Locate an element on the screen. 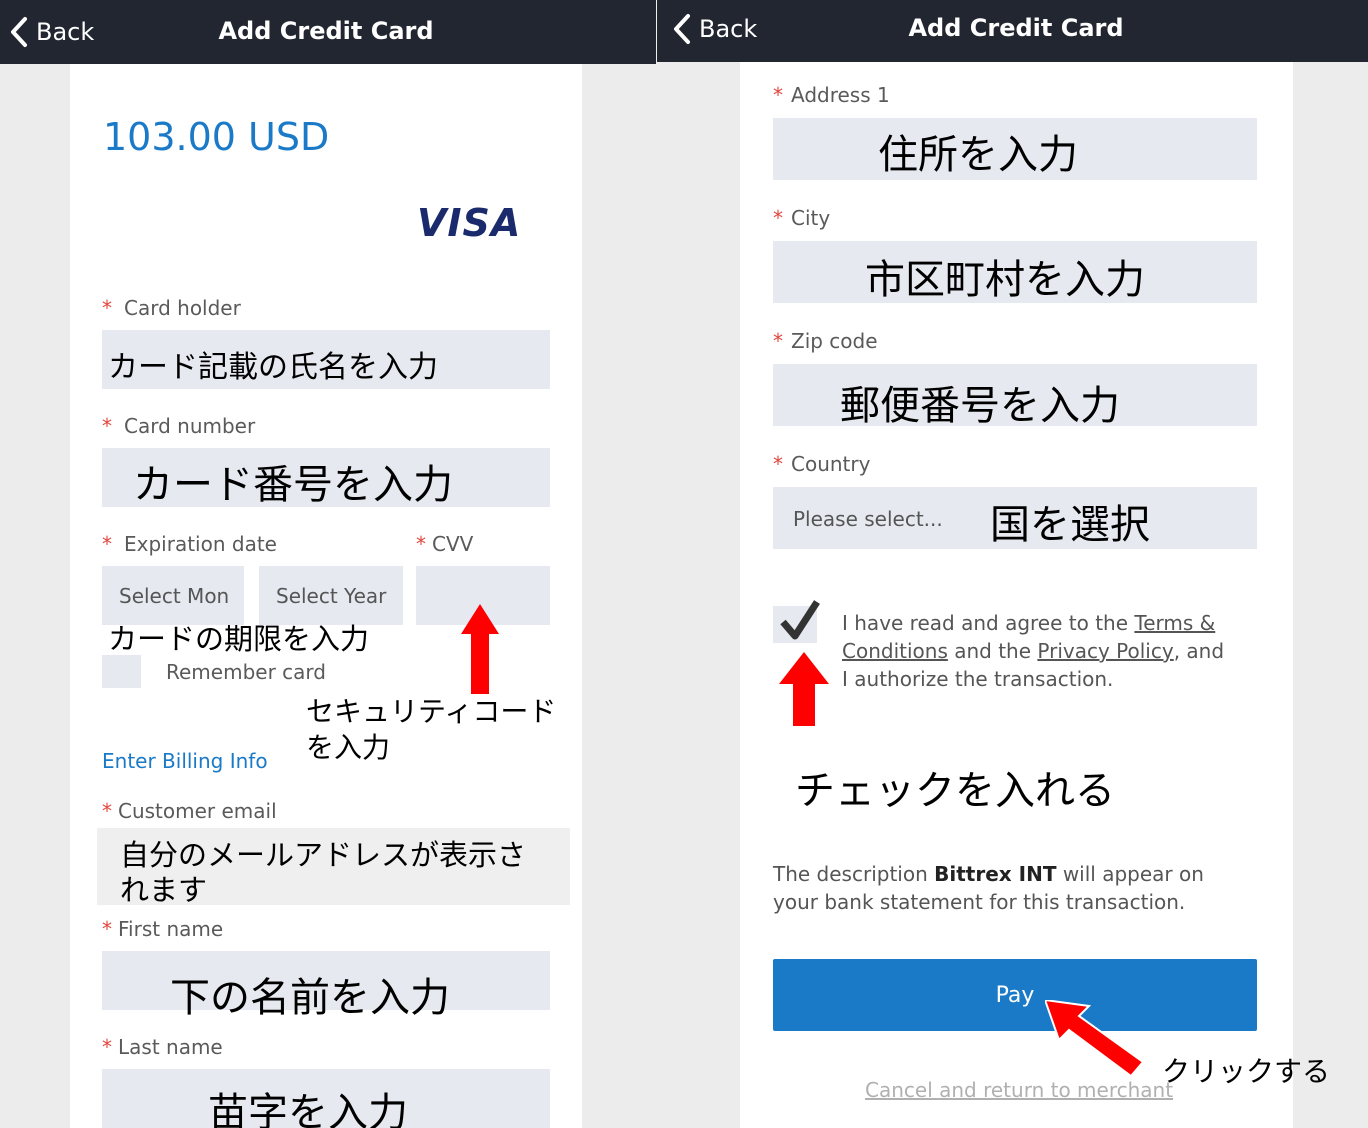 The image size is (1368, 1128). city-label: * City is located at coordinates (802, 218).